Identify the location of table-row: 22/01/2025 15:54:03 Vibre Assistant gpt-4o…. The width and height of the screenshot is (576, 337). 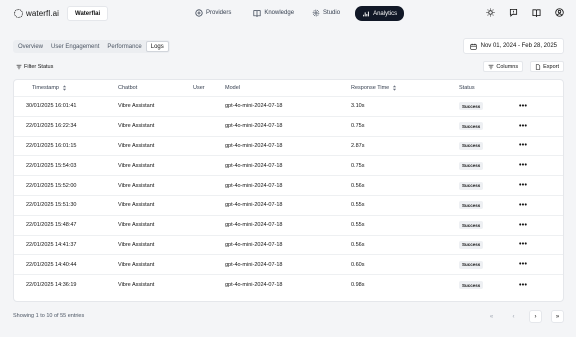
(288, 166).